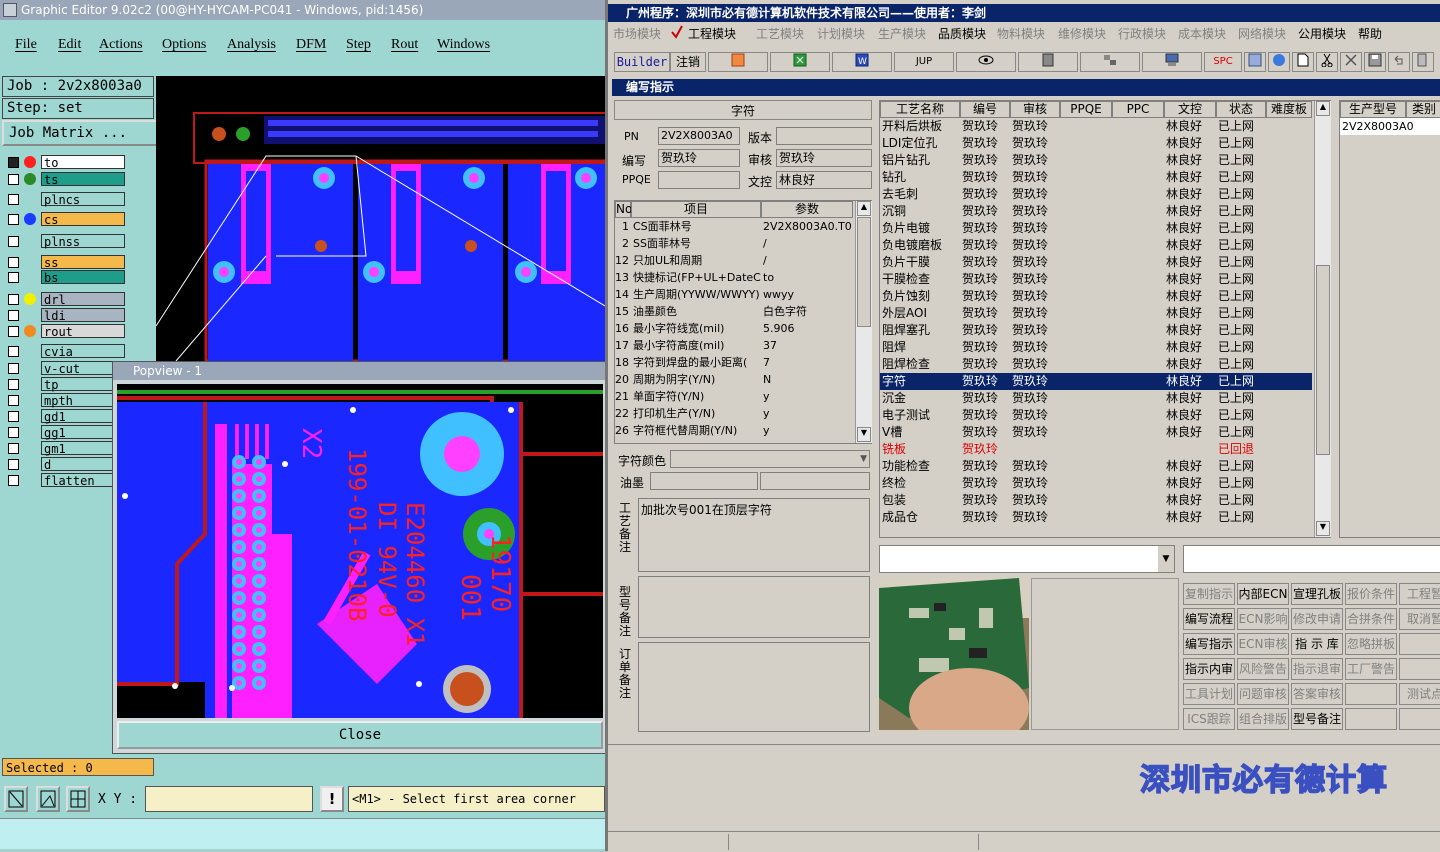  Describe the element at coordinates (65, 277) in the screenshot. I see `layer-row-bs: bs` at that location.